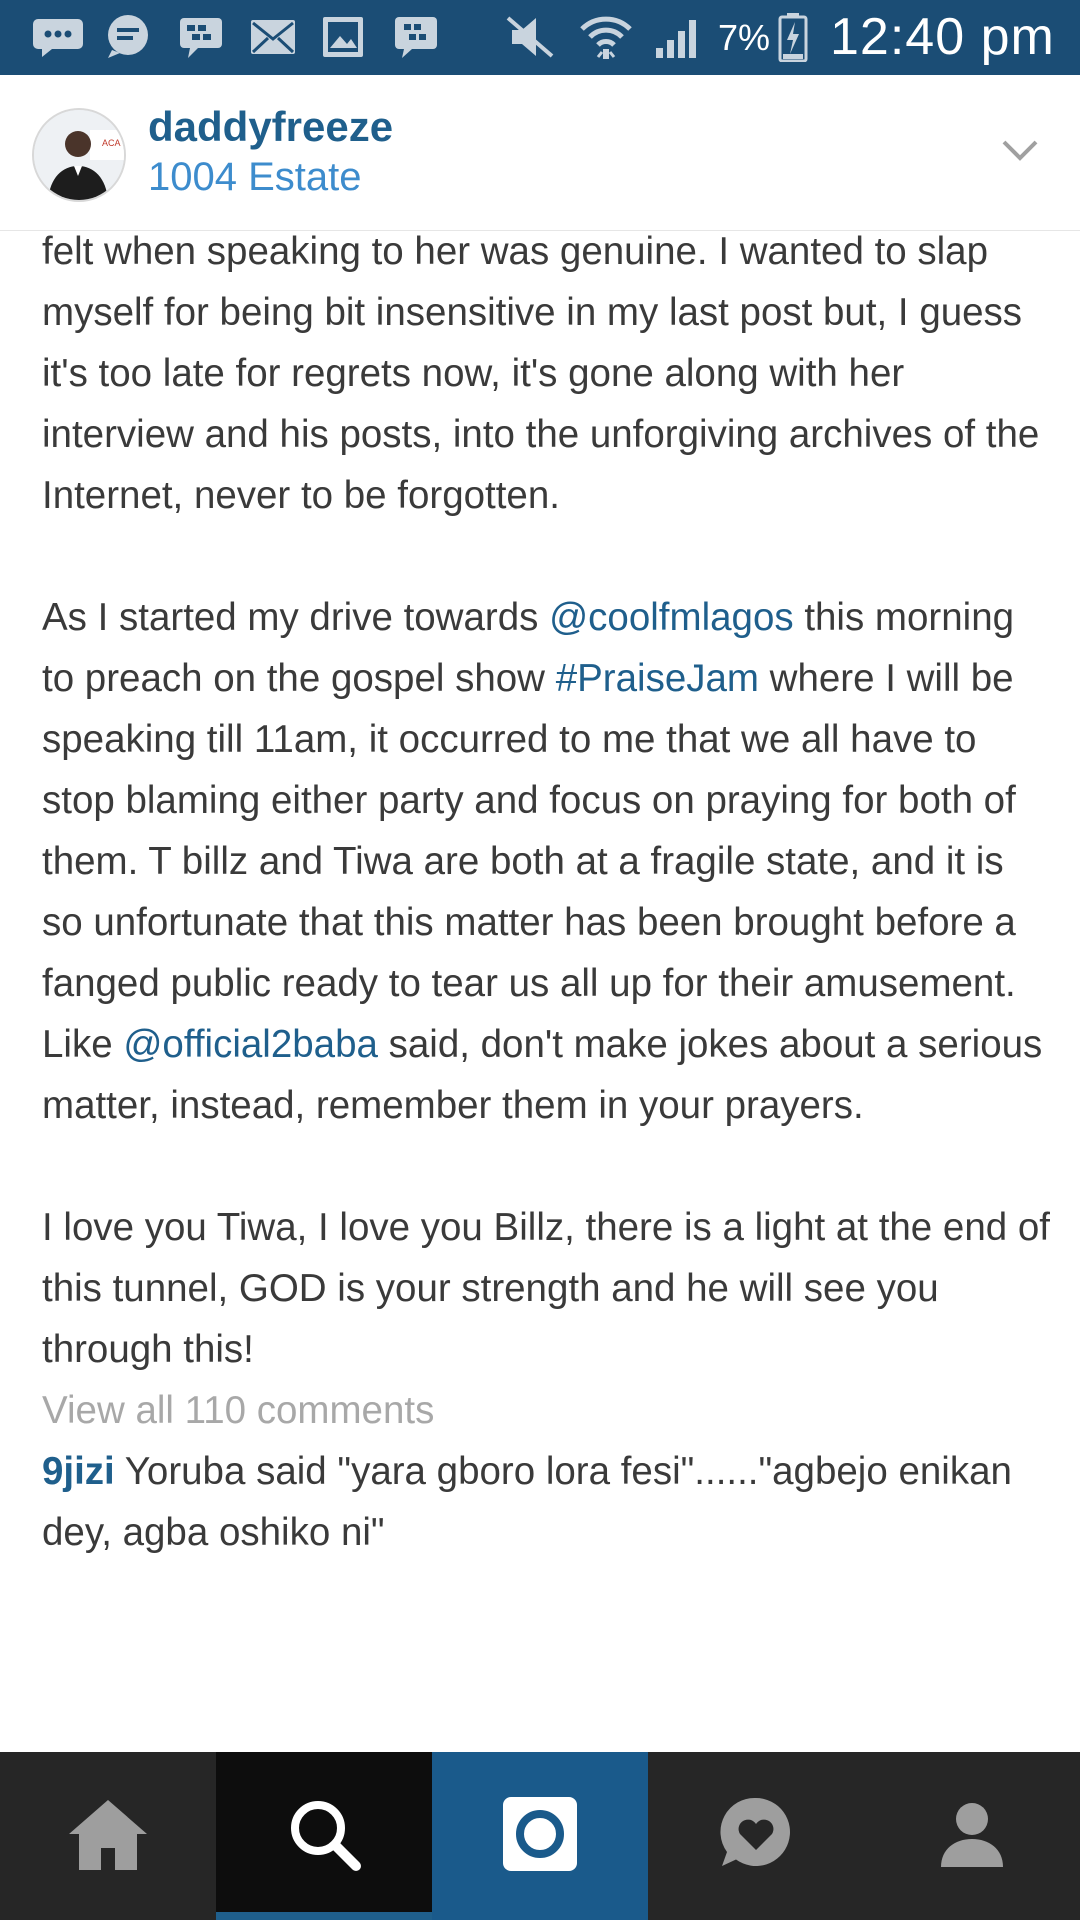 This screenshot has width=1080, height=1920. I want to click on bbm-icon, so click(416, 37).